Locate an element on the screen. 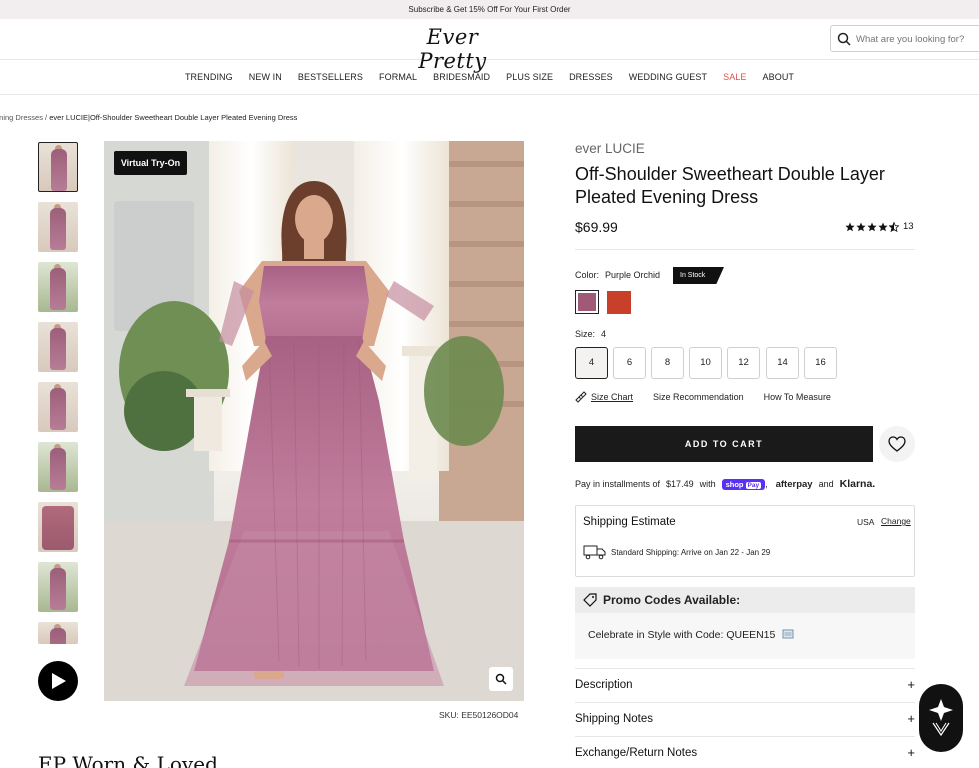 The height and width of the screenshot is (768, 979). copy-icon is located at coordinates (788, 634).